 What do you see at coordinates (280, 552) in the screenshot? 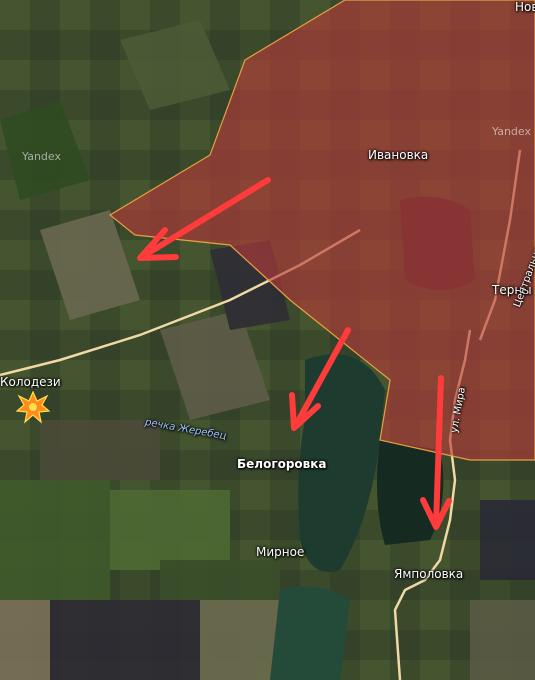
I see `place-mirnoe: Мирное` at bounding box center [280, 552].